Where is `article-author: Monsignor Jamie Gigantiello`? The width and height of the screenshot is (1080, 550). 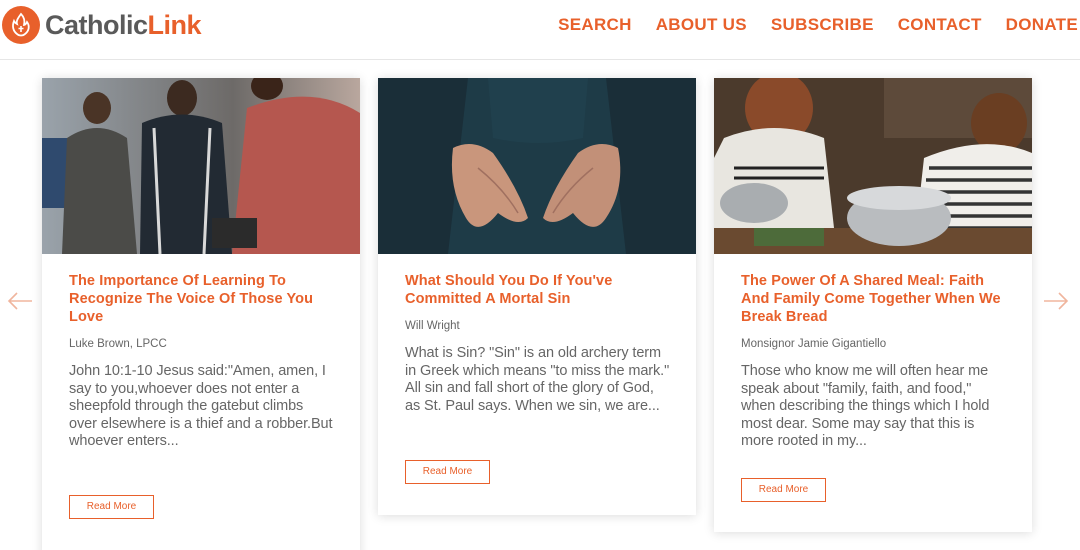 article-author: Monsignor Jamie Gigantiello is located at coordinates (814, 344).